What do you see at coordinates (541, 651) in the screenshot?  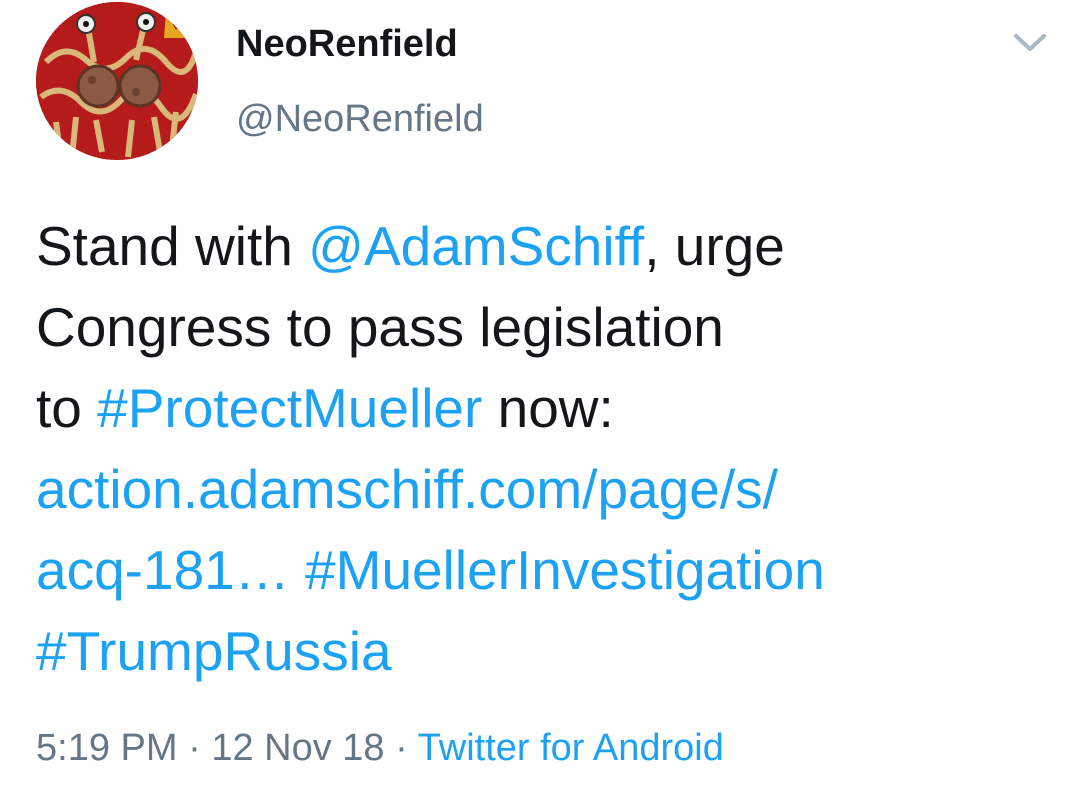 I see `tweet-line: #TrumpRussia` at bounding box center [541, 651].